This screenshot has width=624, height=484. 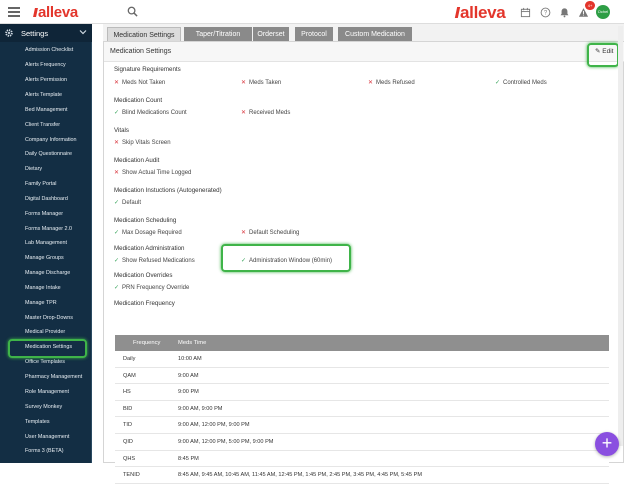 What do you see at coordinates (49, 50) in the screenshot?
I see `sidebar-item-admission-checklist: Admission Checklist` at bounding box center [49, 50].